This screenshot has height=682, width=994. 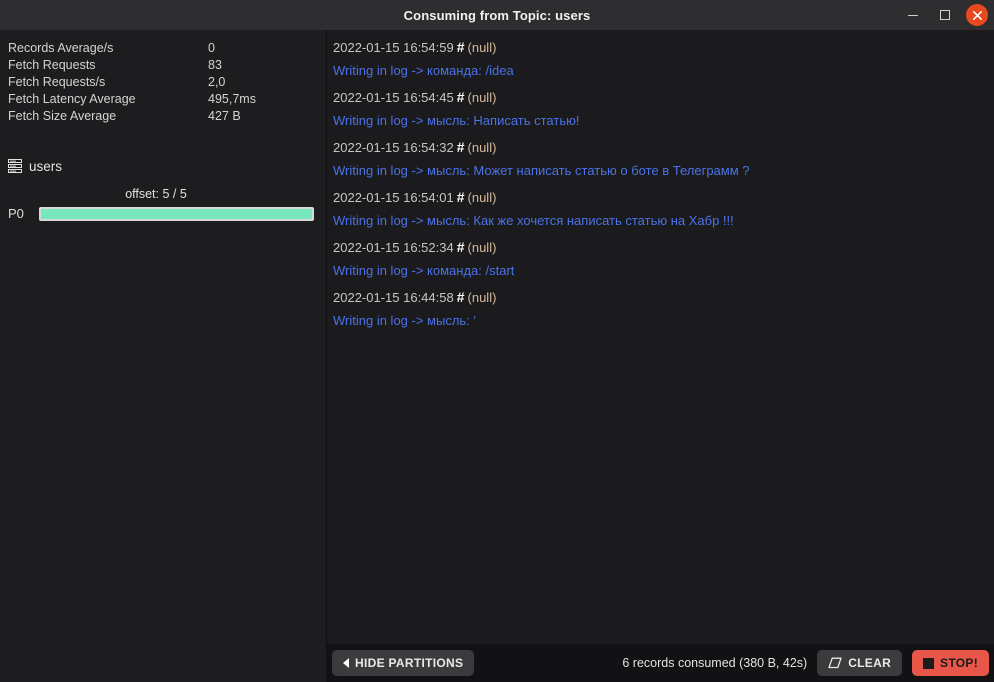 I want to click on partition-name: P0, so click(x=16, y=213).